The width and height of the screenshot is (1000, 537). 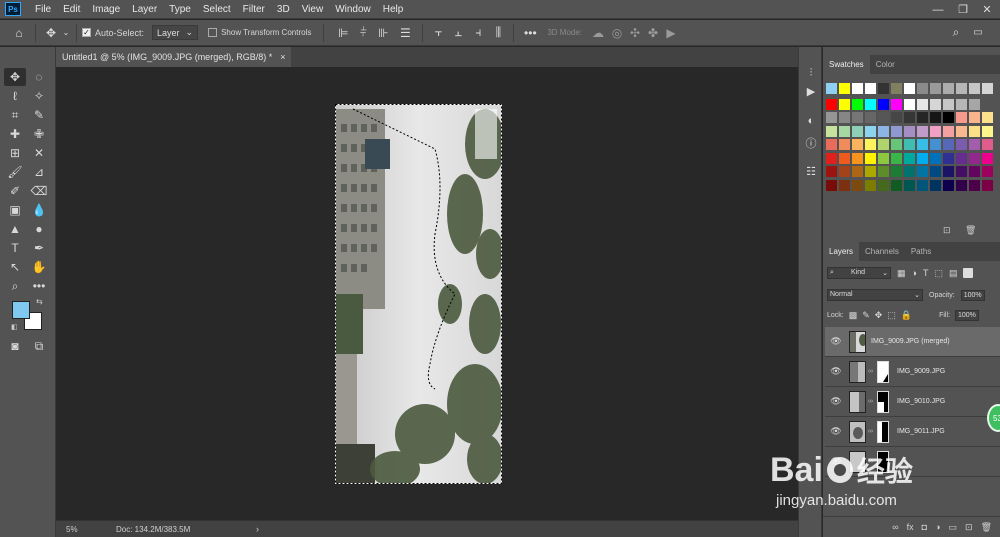 I want to click on tab-color: Color, so click(x=885, y=64).